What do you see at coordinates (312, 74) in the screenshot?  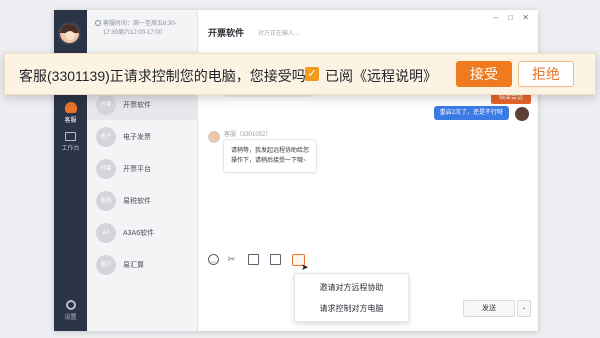 I see `read-agreement-checkbox: ✓` at bounding box center [312, 74].